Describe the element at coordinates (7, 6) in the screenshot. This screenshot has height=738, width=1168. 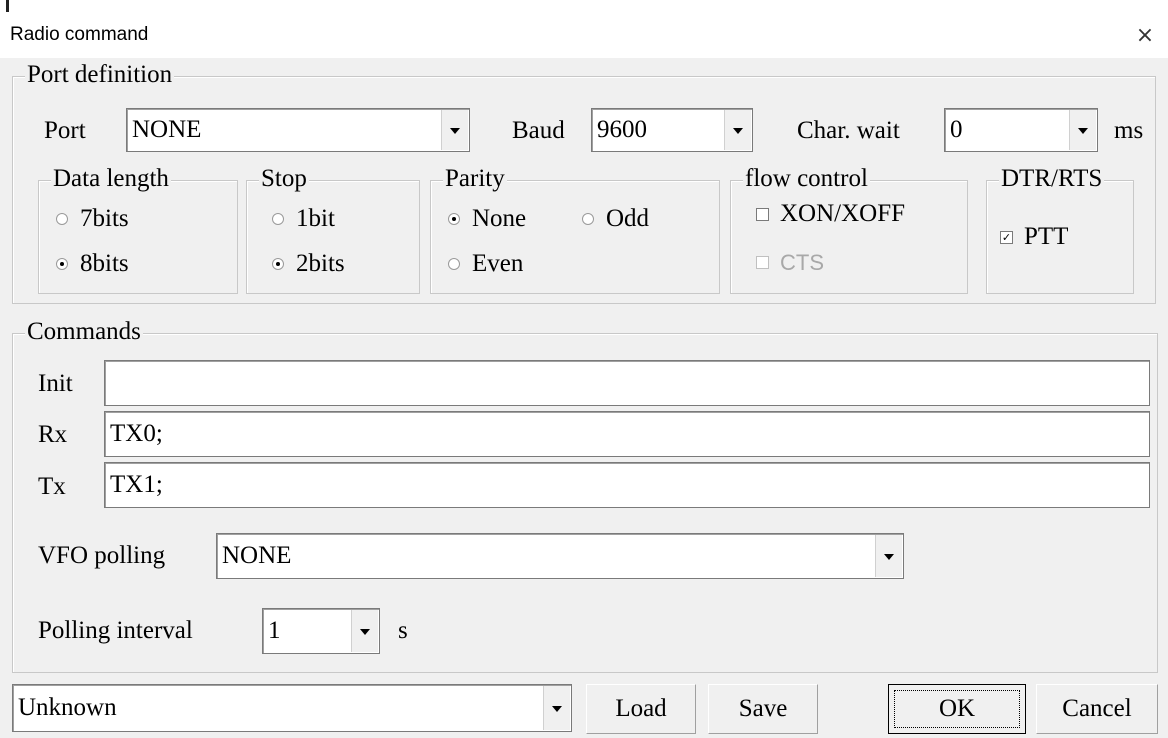
I see `window-corner-mark` at that location.